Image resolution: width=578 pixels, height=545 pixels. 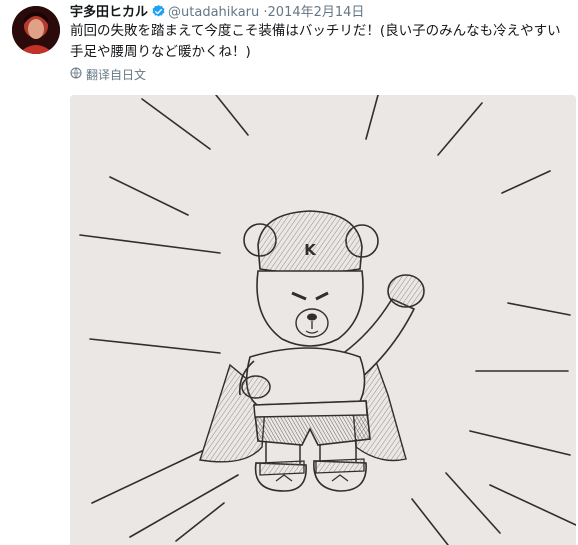 I want to click on globe-icon, so click(x=76, y=75).